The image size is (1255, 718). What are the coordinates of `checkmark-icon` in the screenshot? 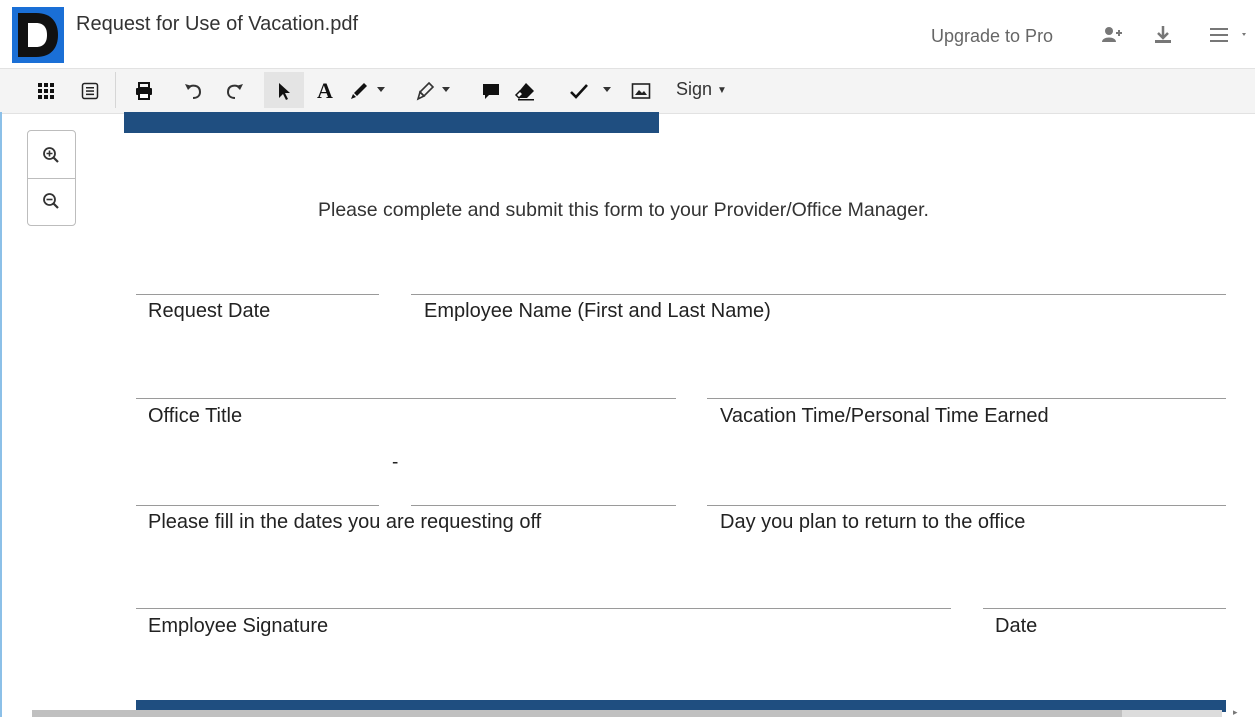 It's located at (579, 91).